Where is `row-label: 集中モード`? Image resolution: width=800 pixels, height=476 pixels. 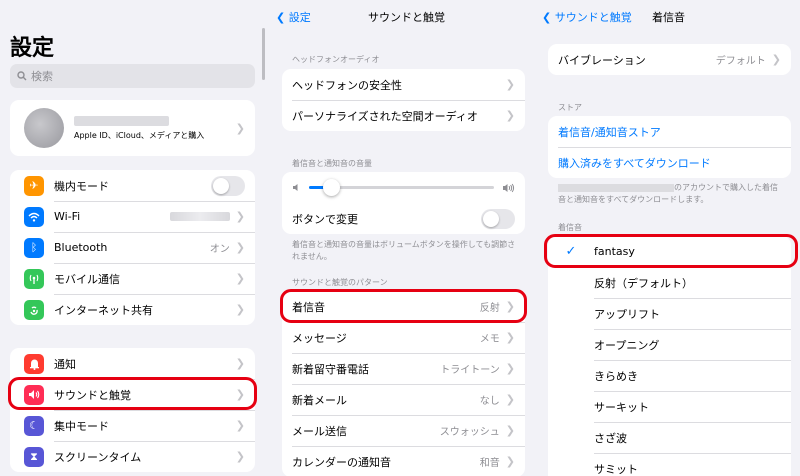
row-label: 集中モード is located at coordinates (81, 426).